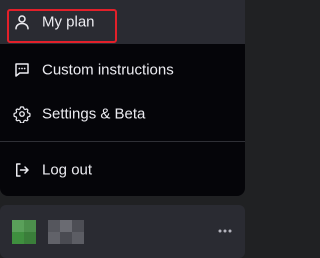 The image size is (320, 258). I want to click on menu-item-label: Custom instructions, so click(108, 70).